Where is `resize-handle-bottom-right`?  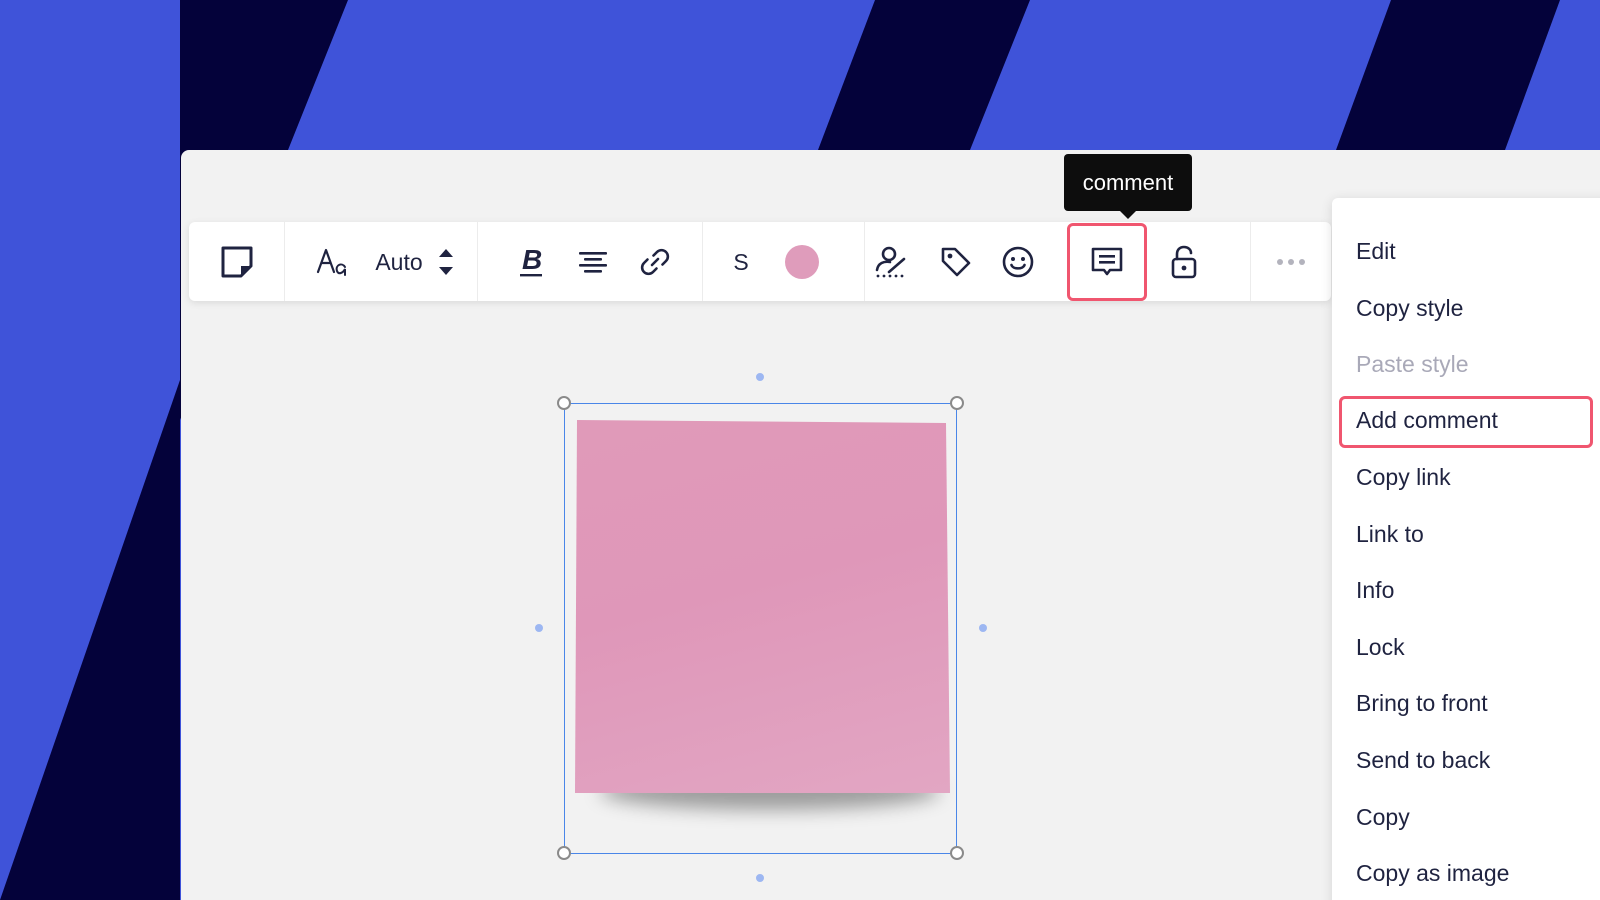
resize-handle-bottom-right is located at coordinates (957, 853).